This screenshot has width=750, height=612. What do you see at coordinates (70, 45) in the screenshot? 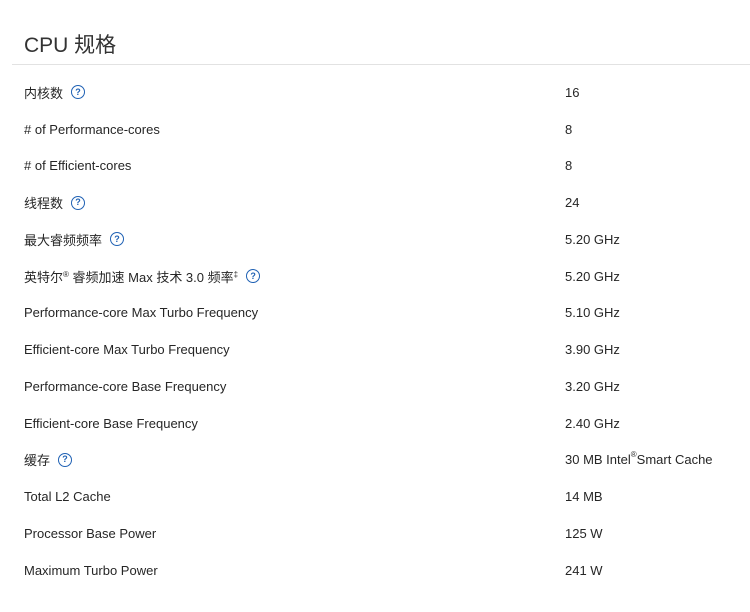
I see `section-title: CPU 规格` at bounding box center [70, 45].